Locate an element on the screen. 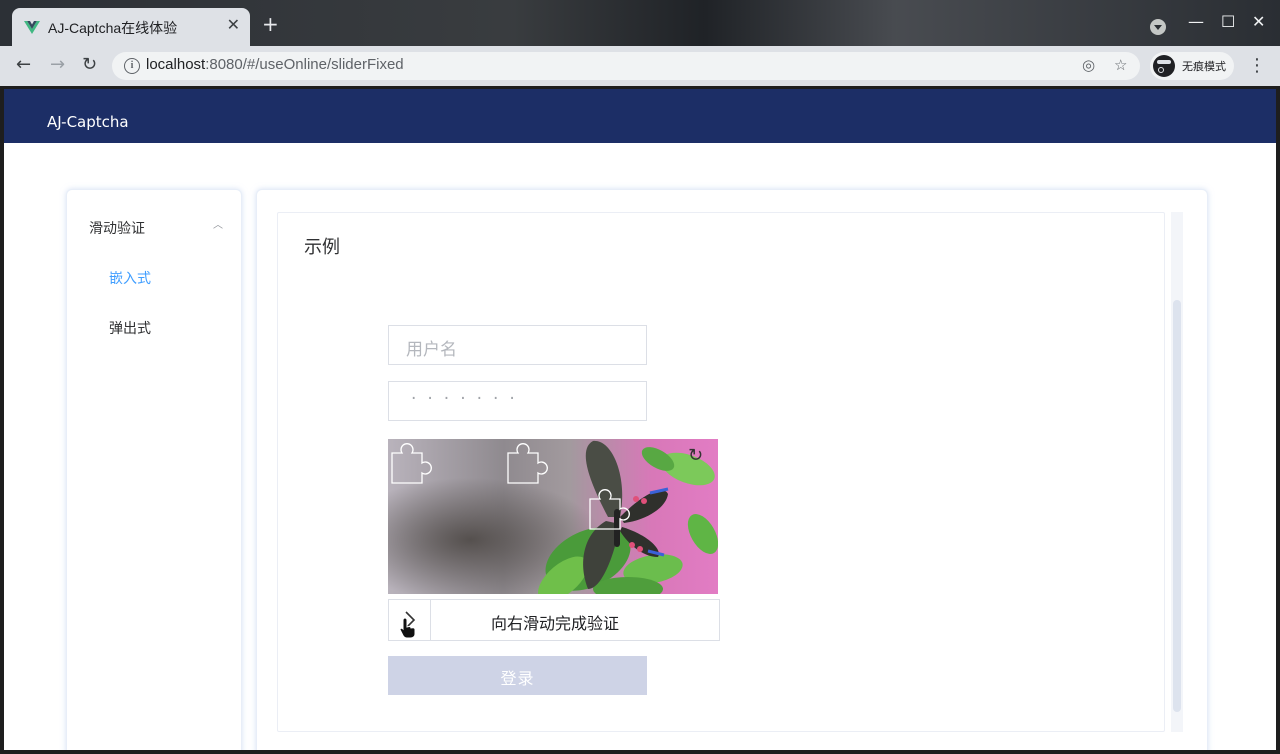 The height and width of the screenshot is (754, 1280). username-placeholder: 用户名 is located at coordinates (431, 350).